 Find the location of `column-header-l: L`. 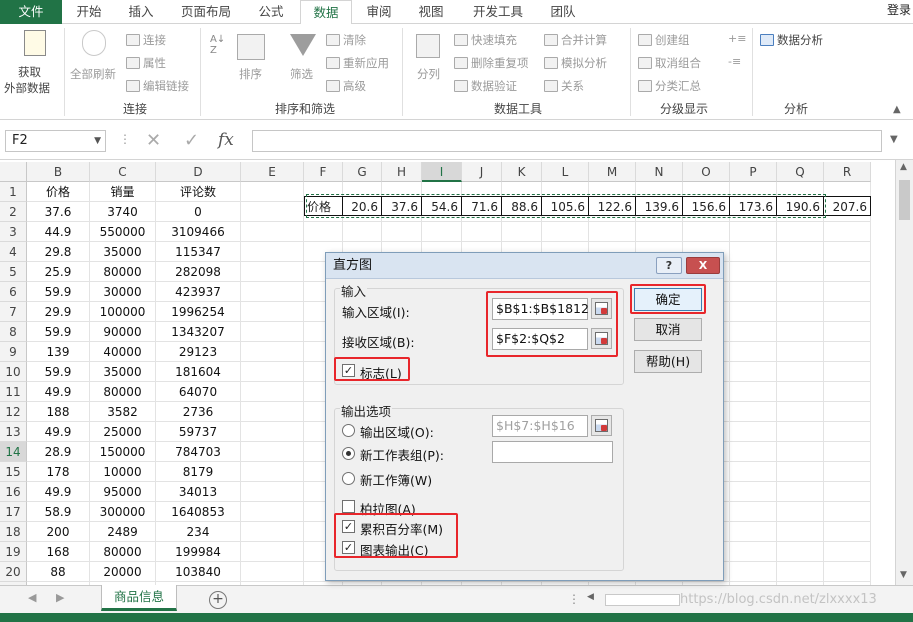

column-header-l: L is located at coordinates (565, 172).